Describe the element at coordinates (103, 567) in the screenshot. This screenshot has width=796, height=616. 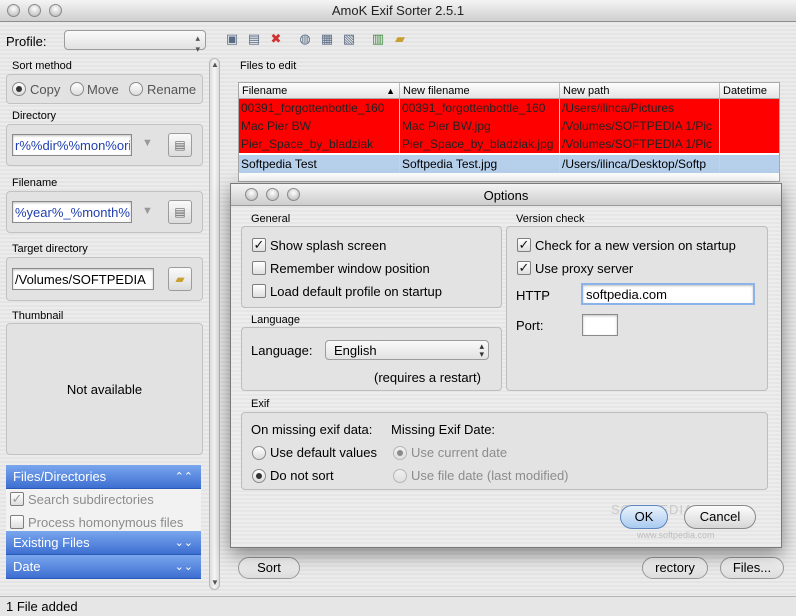
I see `date-section: Date ⌄⌄` at that location.